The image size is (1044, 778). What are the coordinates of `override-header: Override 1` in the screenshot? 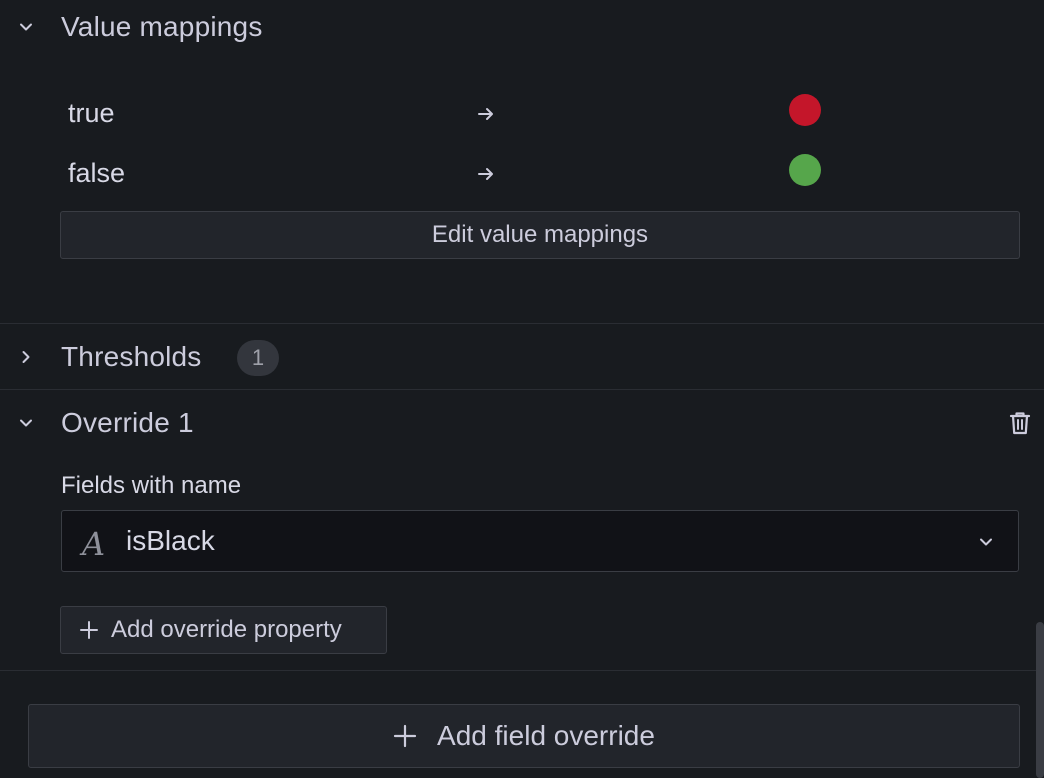 It's located at (522, 423).